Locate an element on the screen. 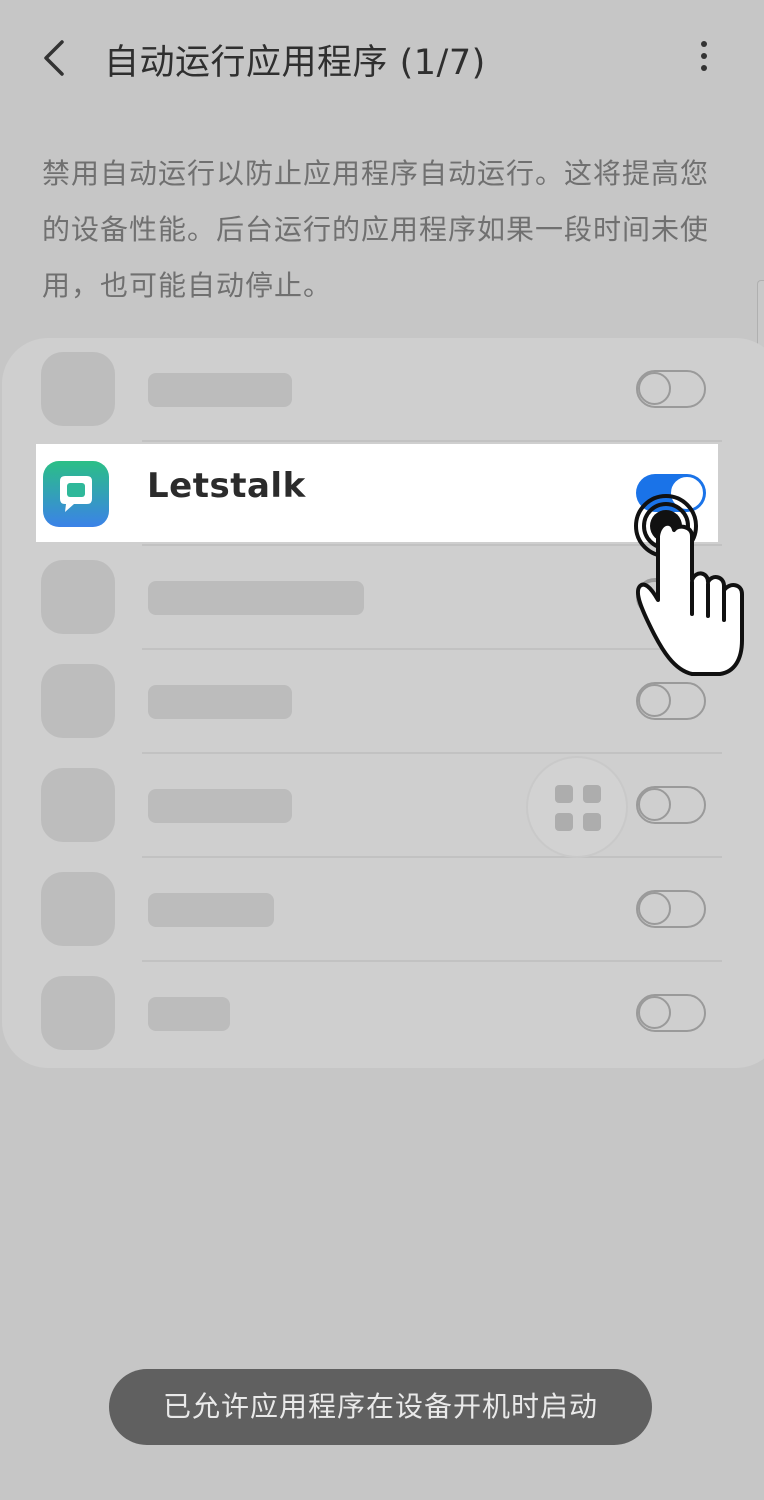  toast-message: 已允许应用程序在设备开机时启动 is located at coordinates (380, 1407).